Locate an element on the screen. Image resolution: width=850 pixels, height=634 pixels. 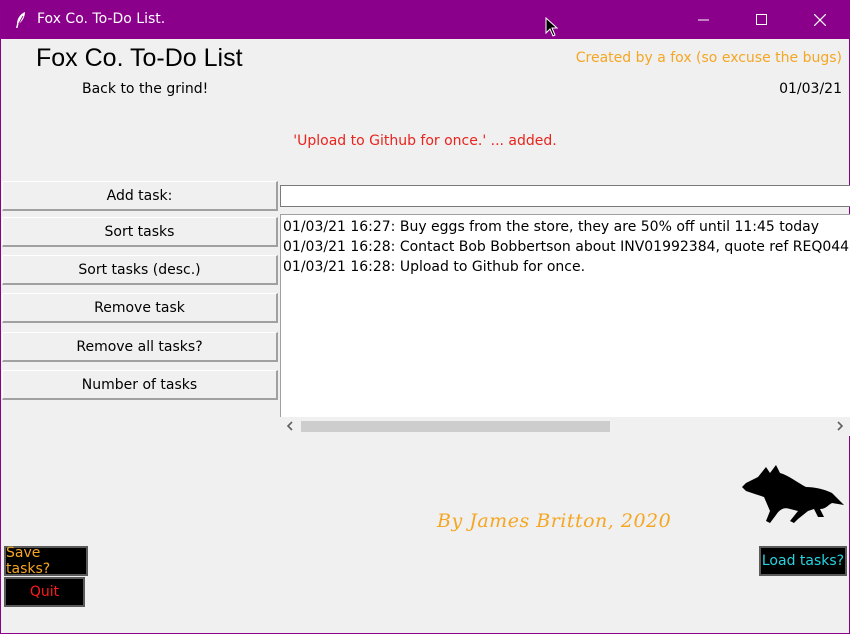
maximize-icon is located at coordinates (761, 19).